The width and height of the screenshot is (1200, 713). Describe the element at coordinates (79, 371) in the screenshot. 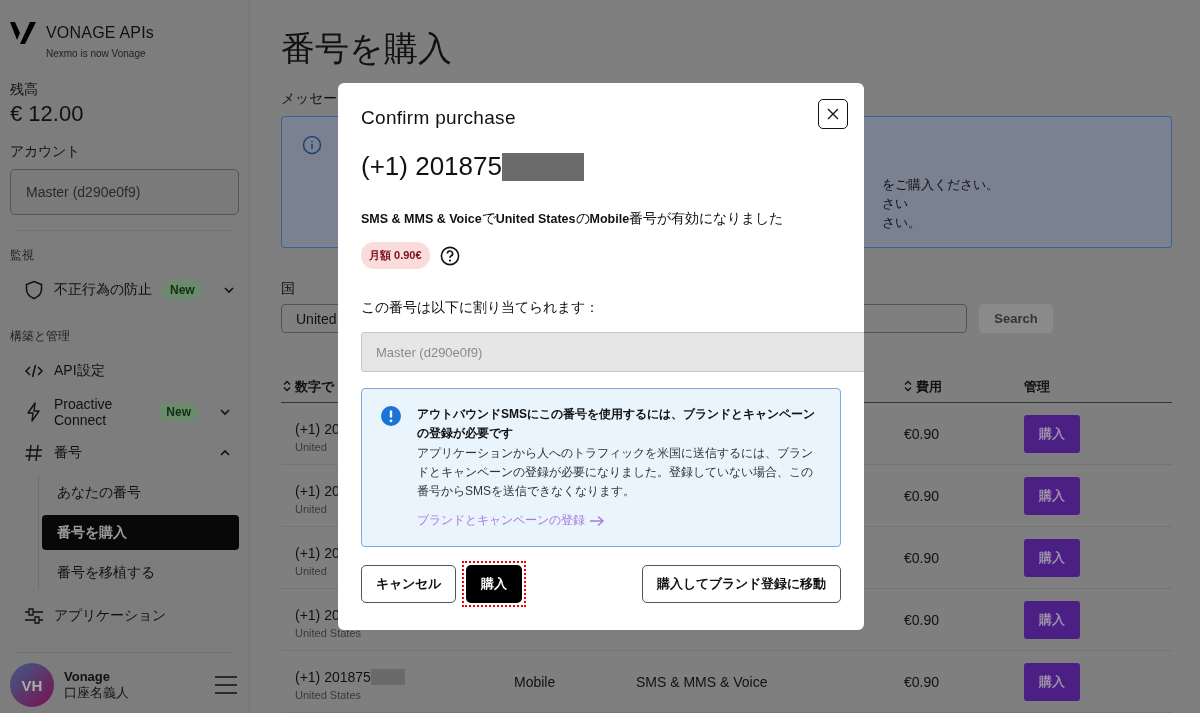

I see `nav-item-label: API設定` at that location.